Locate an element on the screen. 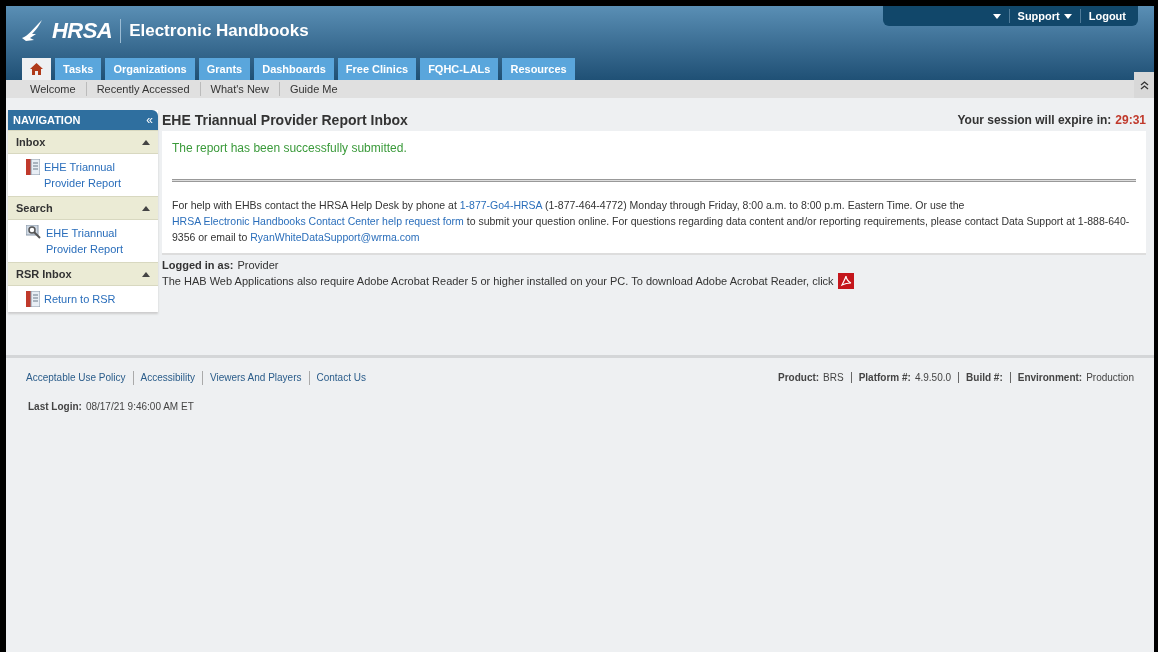  info-value: BRS is located at coordinates (833, 377).